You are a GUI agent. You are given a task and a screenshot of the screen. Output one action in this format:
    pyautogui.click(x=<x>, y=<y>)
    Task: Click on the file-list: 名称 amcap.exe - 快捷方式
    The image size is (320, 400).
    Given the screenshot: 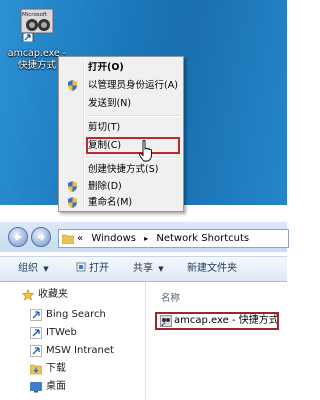 What is the action you would take?
    pyautogui.click(x=217, y=341)
    